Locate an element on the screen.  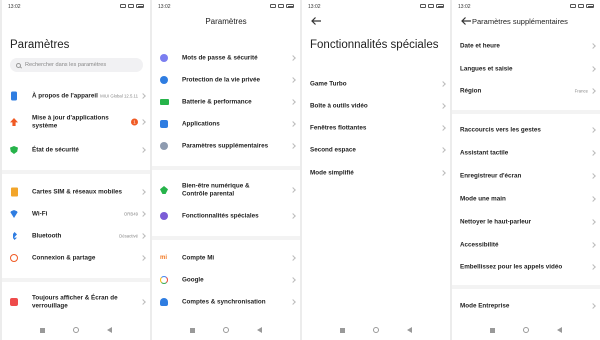
settings-item-connection-sharing: Connexion & partage is located at coordinates (76, 258).